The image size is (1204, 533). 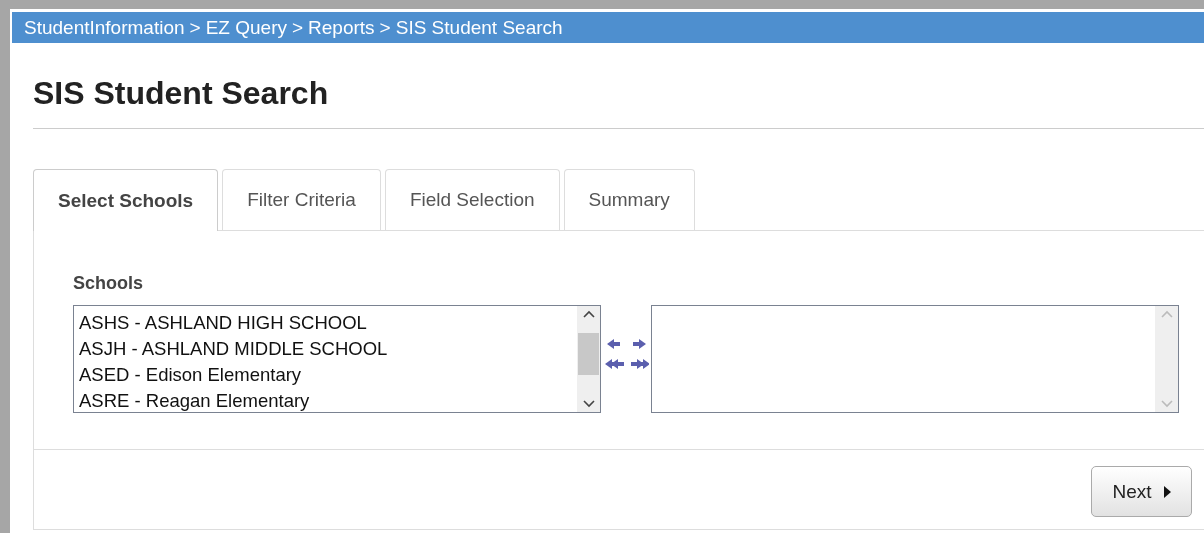 What do you see at coordinates (126, 200) in the screenshot?
I see `tab: Select Schools` at bounding box center [126, 200].